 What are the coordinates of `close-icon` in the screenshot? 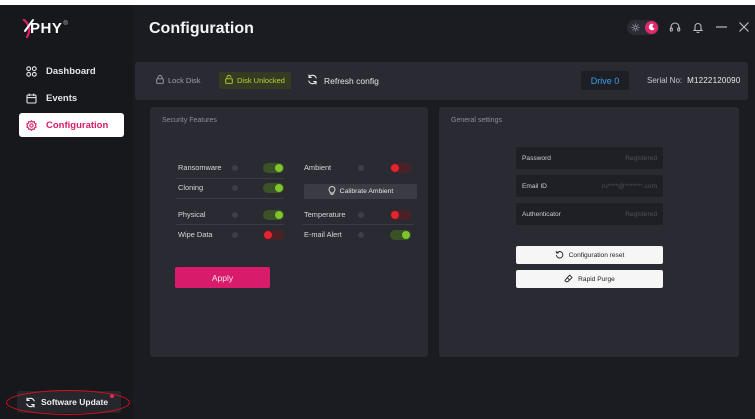 It's located at (744, 27).